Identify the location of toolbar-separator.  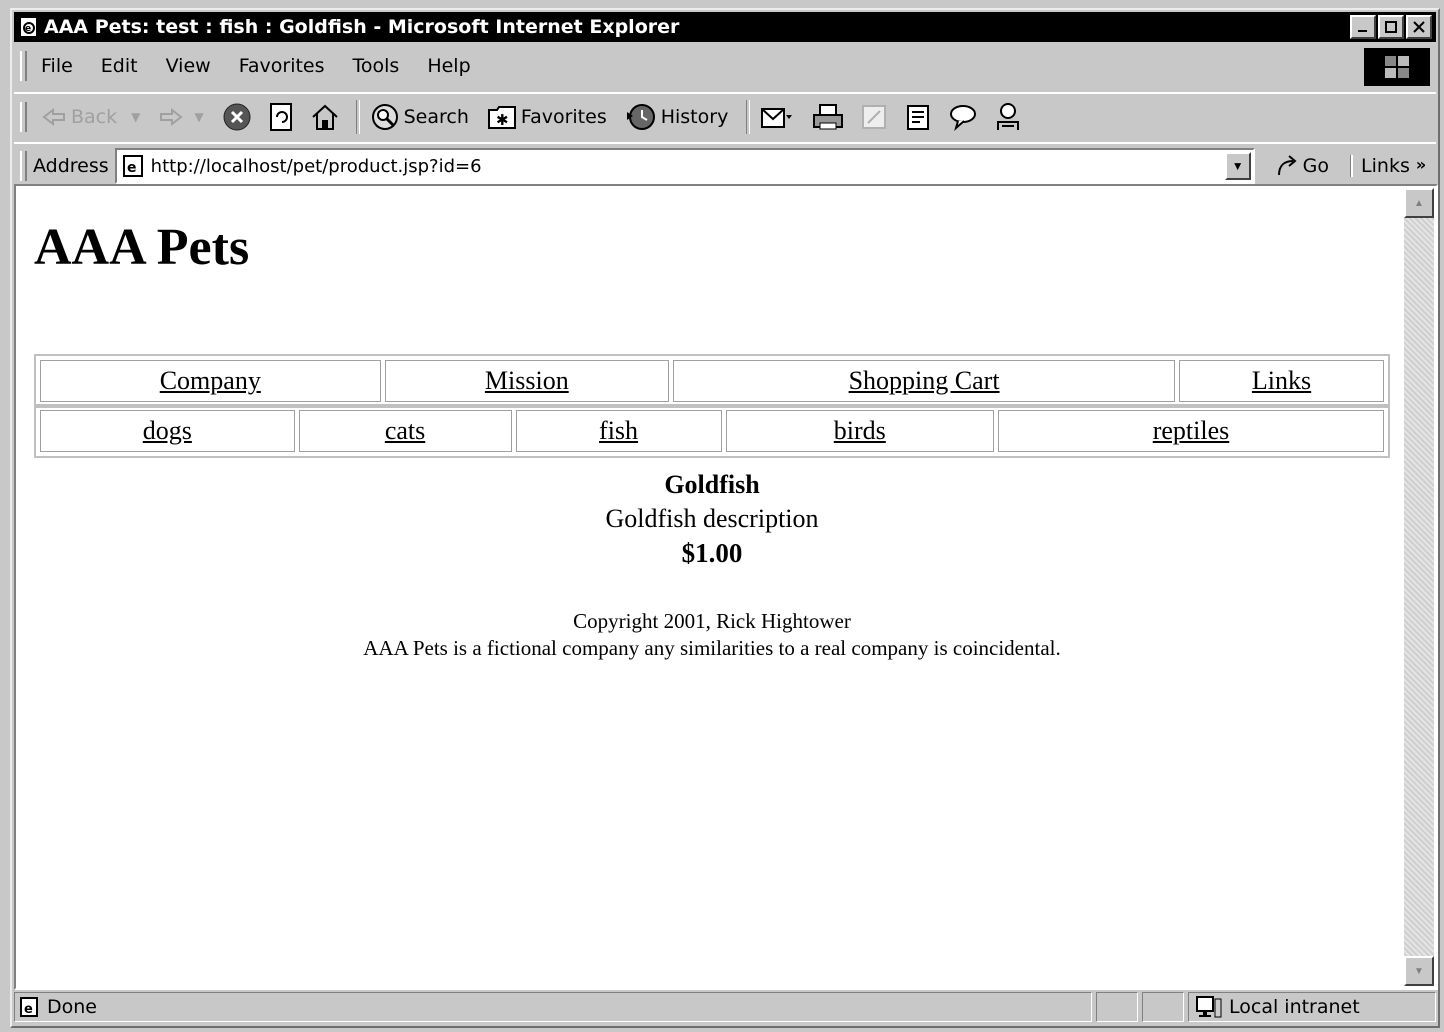
(357, 117).